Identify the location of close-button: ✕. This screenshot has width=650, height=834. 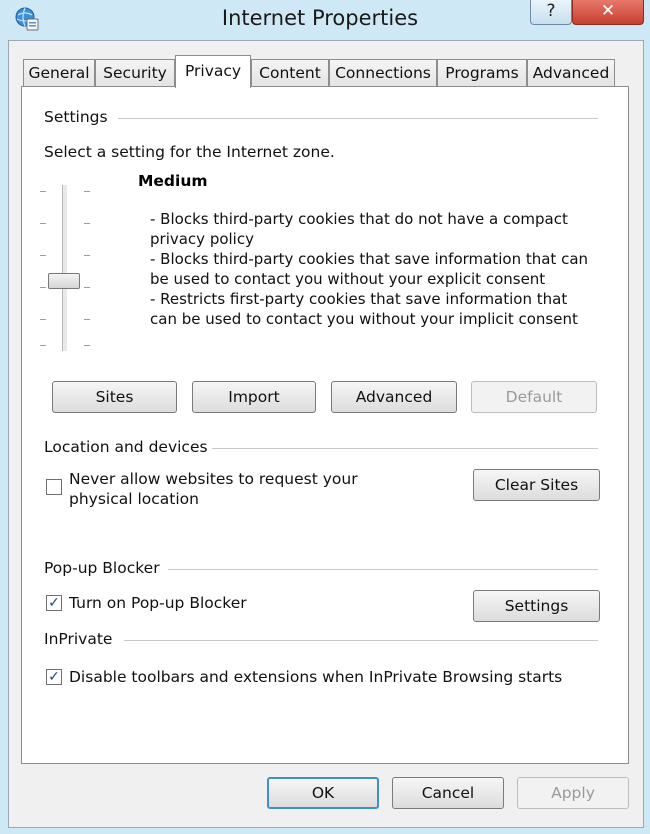
(608, 12).